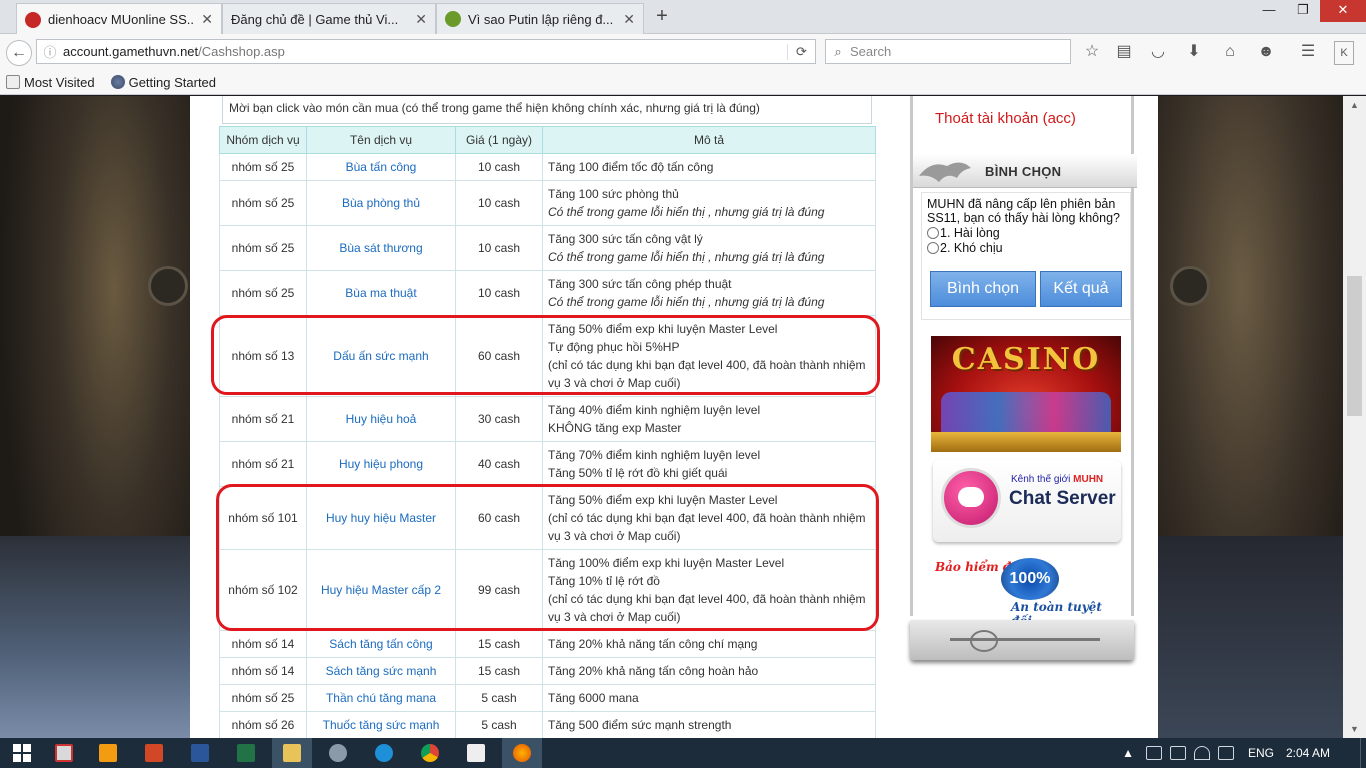  I want to click on tray-chevron-icon: ▲, so click(1128, 753).